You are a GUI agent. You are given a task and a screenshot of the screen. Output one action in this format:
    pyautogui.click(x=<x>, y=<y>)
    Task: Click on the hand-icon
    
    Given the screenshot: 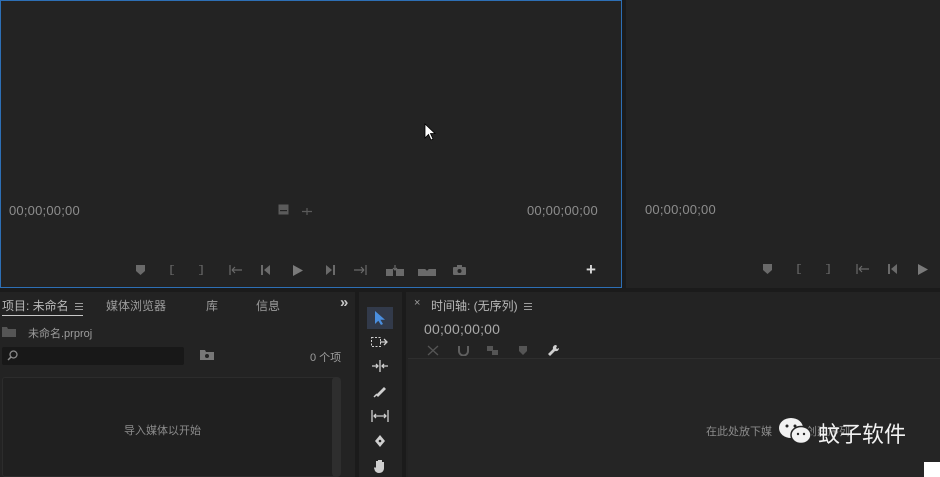 What is the action you would take?
    pyautogui.click(x=379, y=466)
    